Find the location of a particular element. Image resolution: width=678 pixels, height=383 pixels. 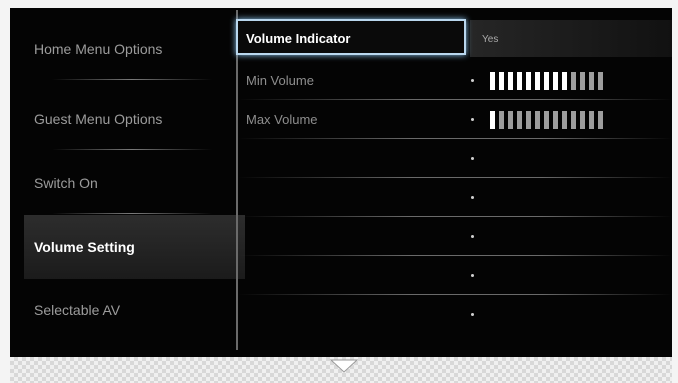

bottom-strip is located at coordinates (341, 370).